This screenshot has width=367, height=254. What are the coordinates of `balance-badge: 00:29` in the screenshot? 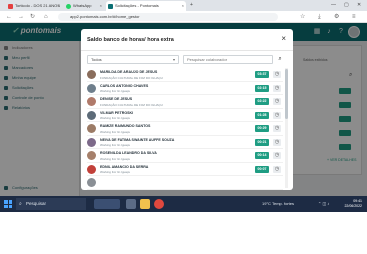 It's located at (262, 128).